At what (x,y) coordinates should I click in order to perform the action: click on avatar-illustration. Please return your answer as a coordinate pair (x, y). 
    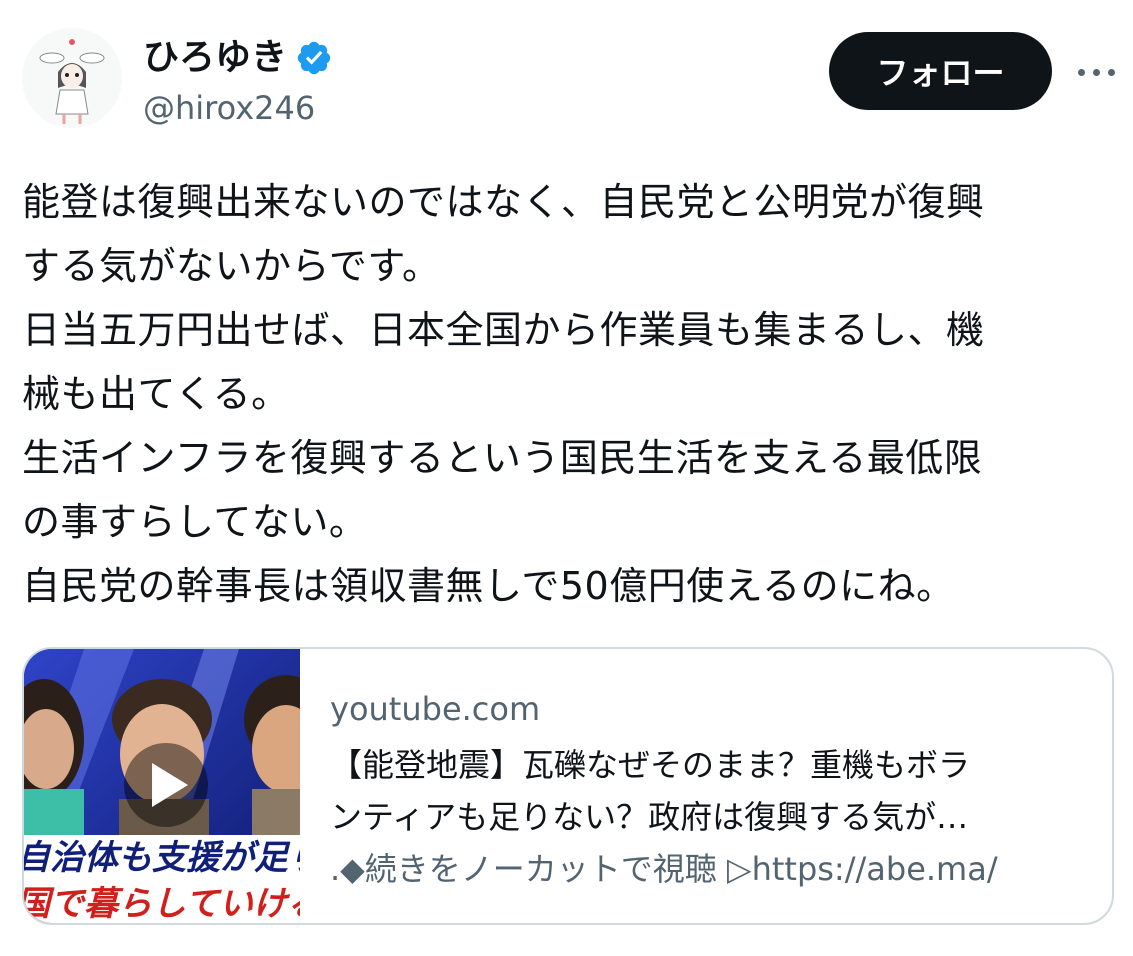
    Looking at the image, I should click on (72, 78).